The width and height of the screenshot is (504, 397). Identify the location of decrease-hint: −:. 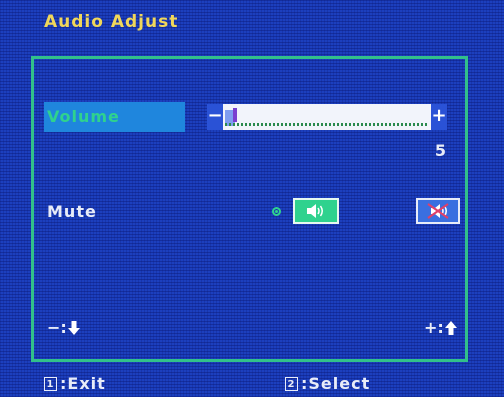
(63, 327).